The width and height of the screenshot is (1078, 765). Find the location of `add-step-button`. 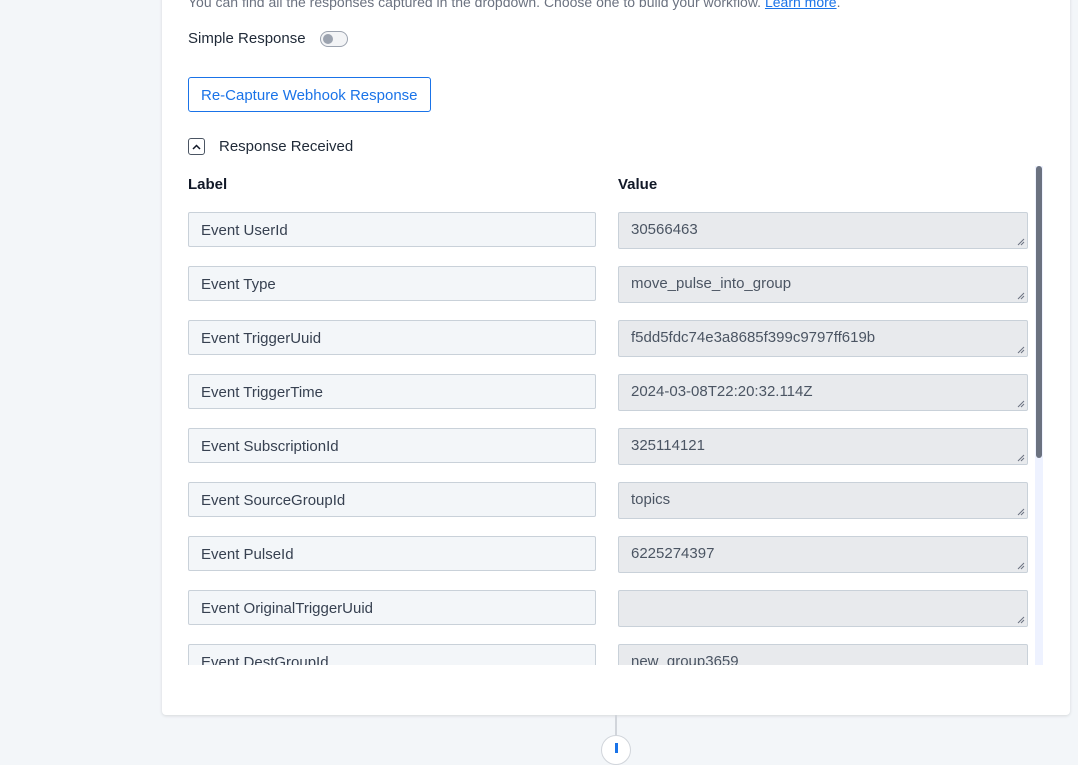

add-step-button is located at coordinates (616, 750).